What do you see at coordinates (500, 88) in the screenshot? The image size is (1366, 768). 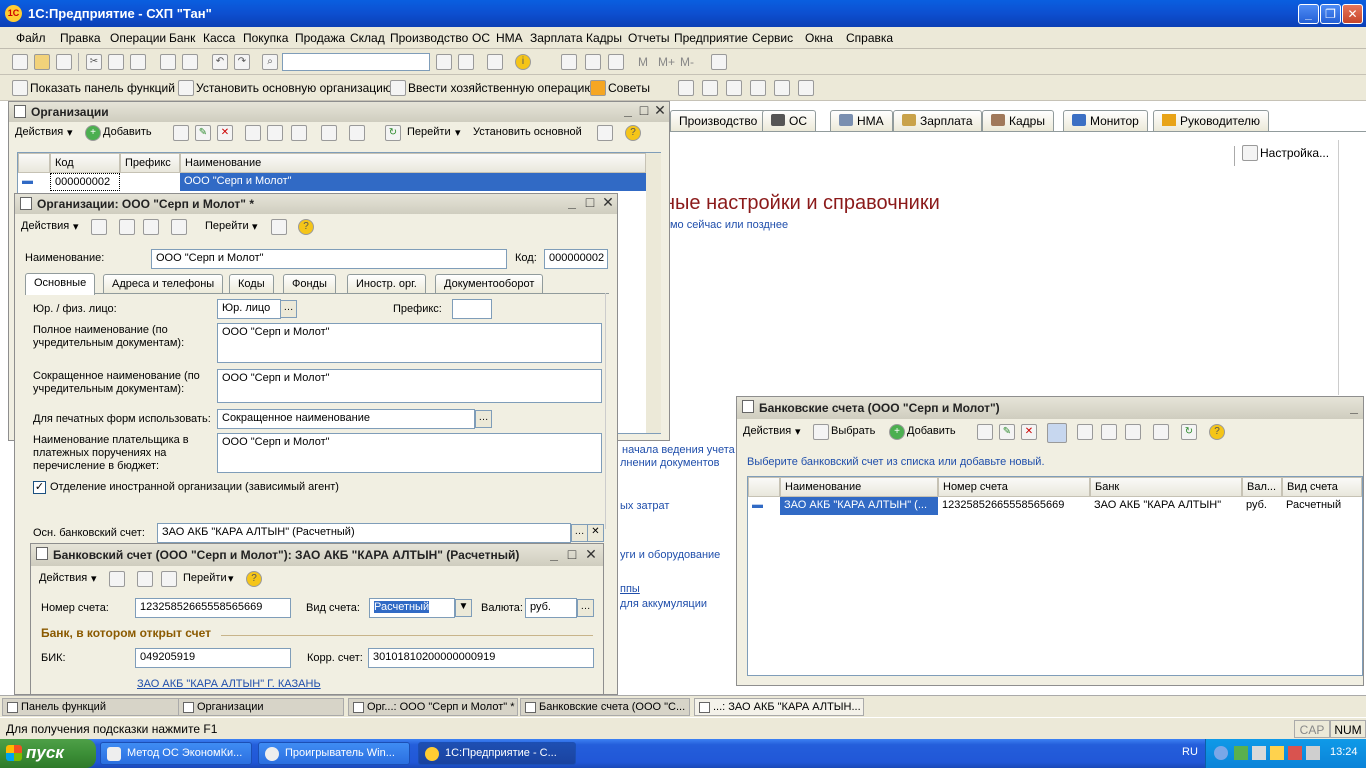 I see `enter-operation-button: Ввести хозяйственную операцию` at bounding box center [500, 88].